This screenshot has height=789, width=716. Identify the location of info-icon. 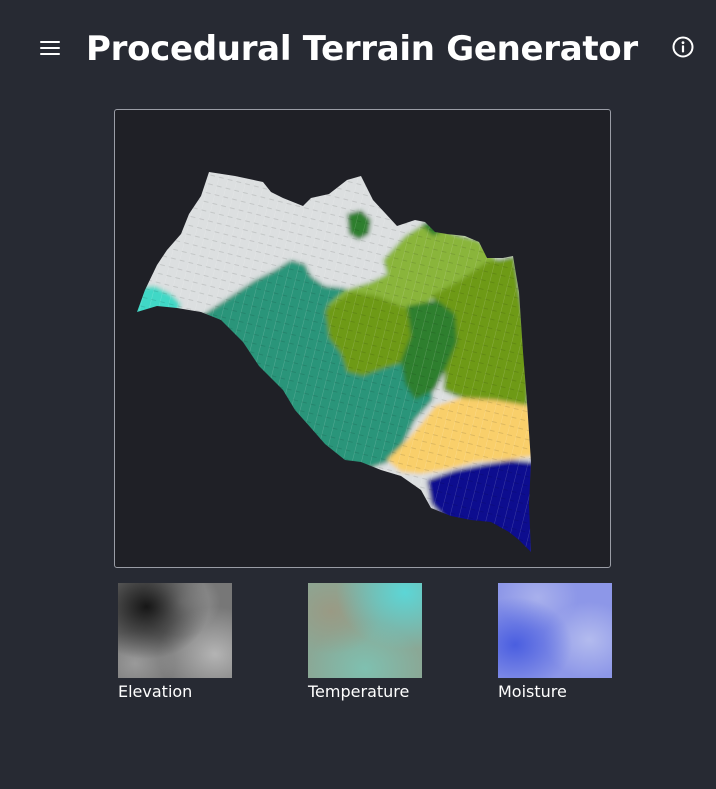
(683, 47).